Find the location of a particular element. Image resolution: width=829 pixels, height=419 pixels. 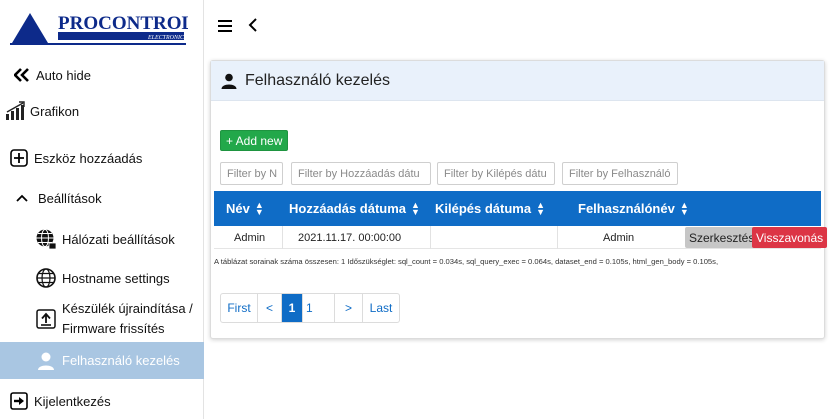

sidebar-item-kijelentkezes: Kijelentkezés is located at coordinates (102, 401).